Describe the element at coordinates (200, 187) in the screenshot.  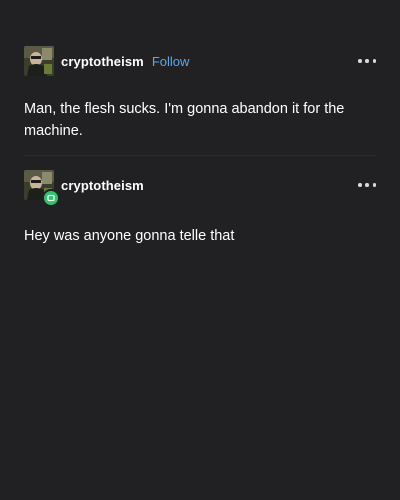
I see `post-header: cryptotheism` at that location.